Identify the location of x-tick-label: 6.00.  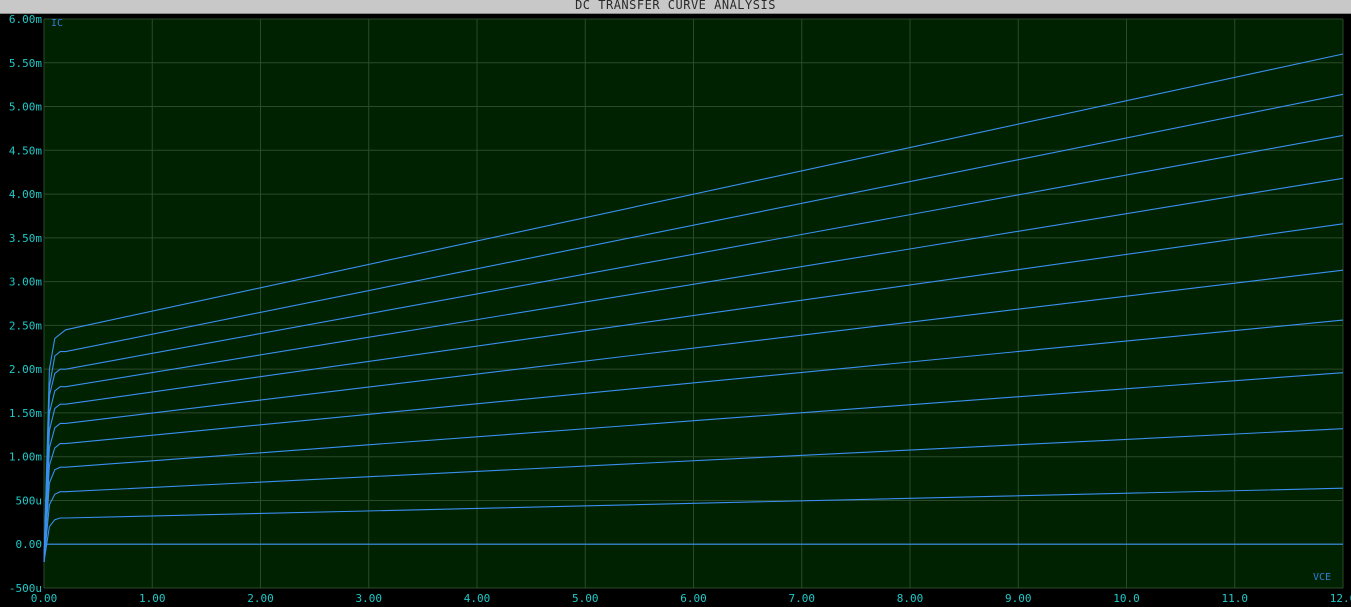
(693, 598).